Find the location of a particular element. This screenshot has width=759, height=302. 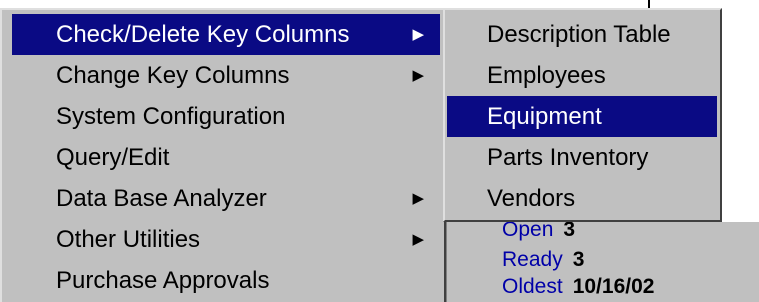

menu-item-other-utilities: Other Utilities ▶ is located at coordinates (226, 239).